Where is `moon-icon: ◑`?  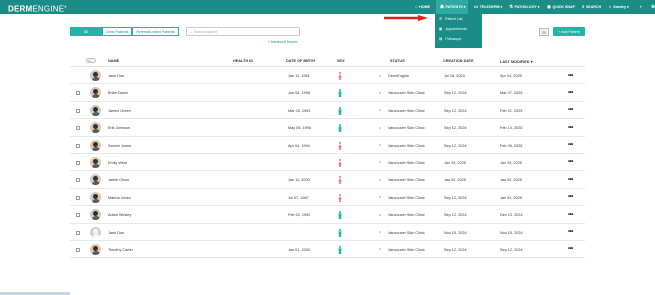
moon-icon: ◑ is located at coordinates (640, 6).